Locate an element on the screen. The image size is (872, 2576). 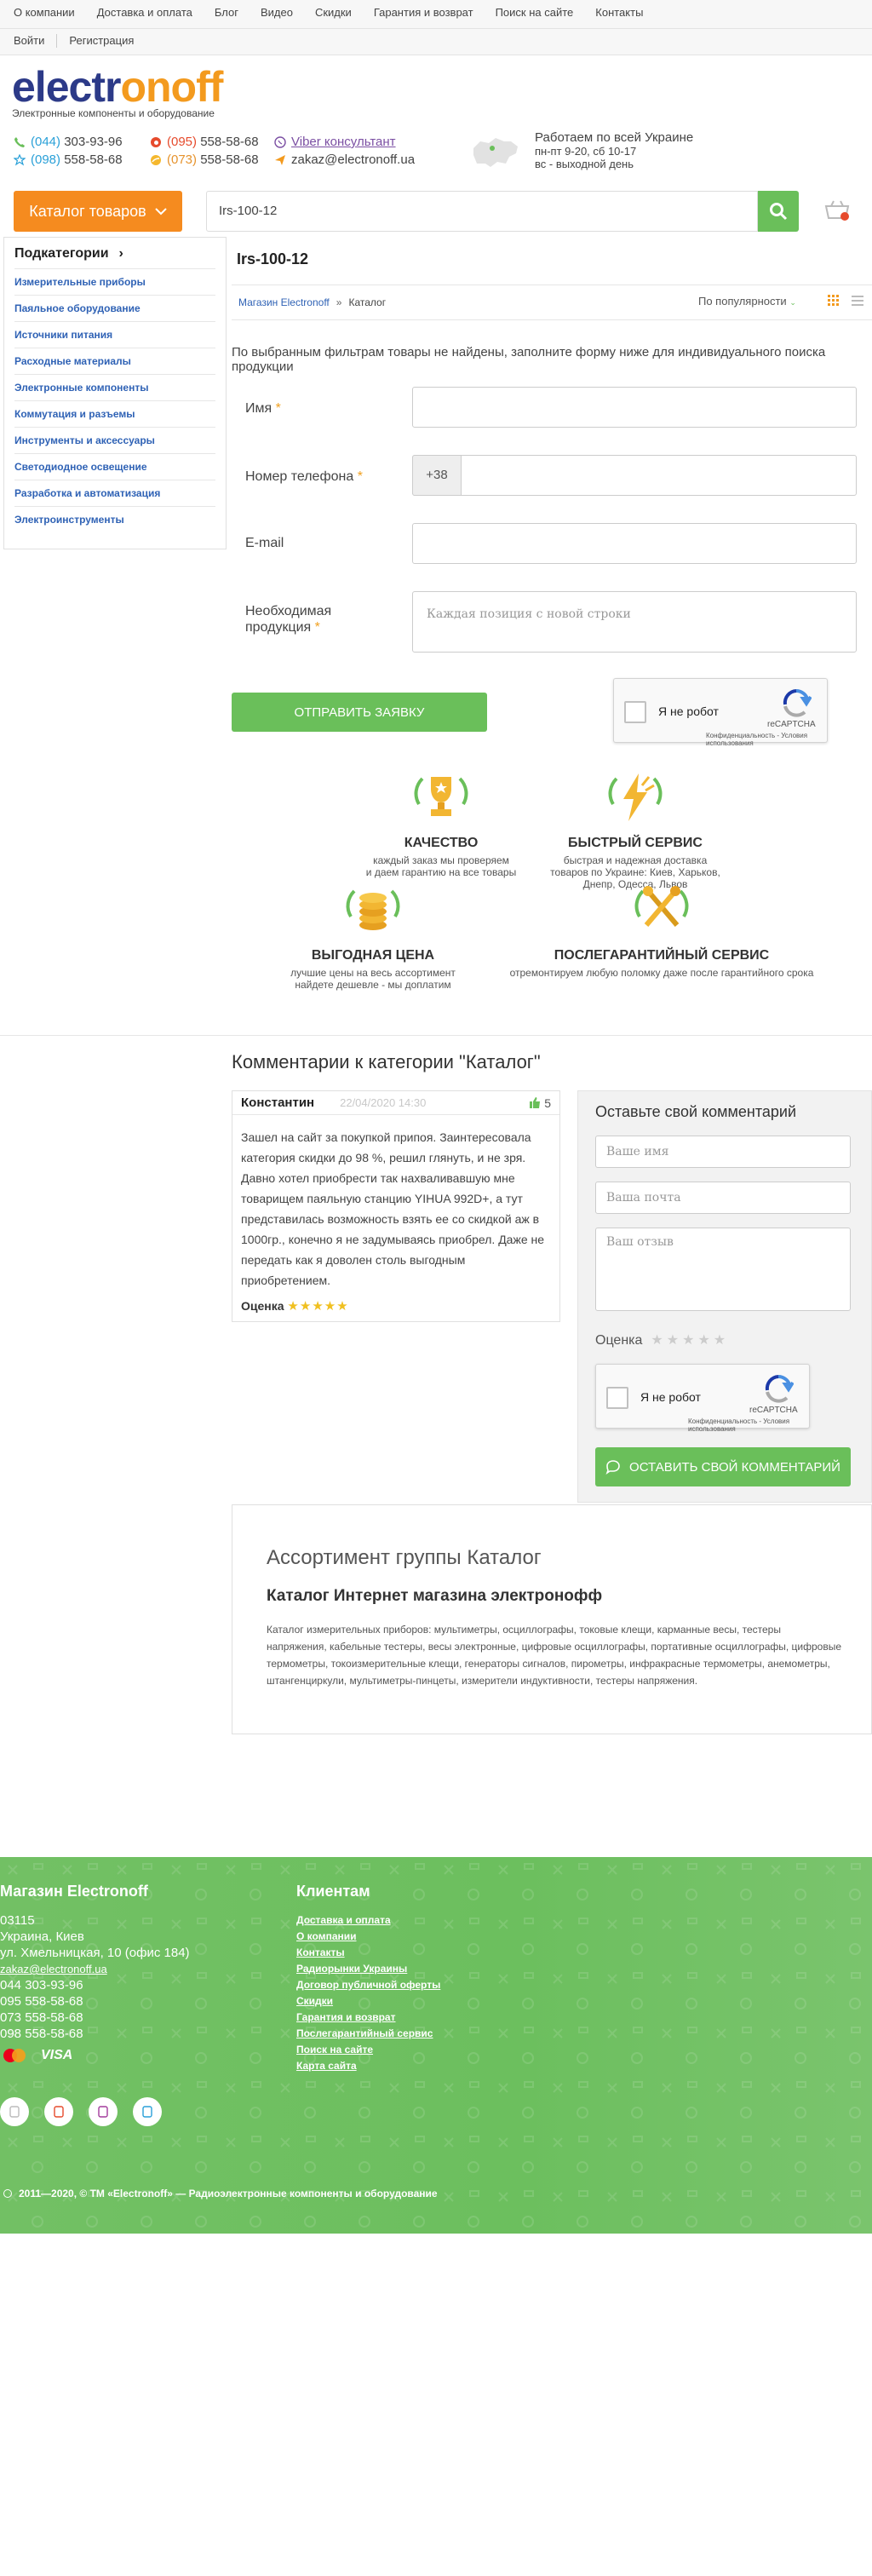
catalog-button: Каталог товаров is located at coordinates (98, 211).